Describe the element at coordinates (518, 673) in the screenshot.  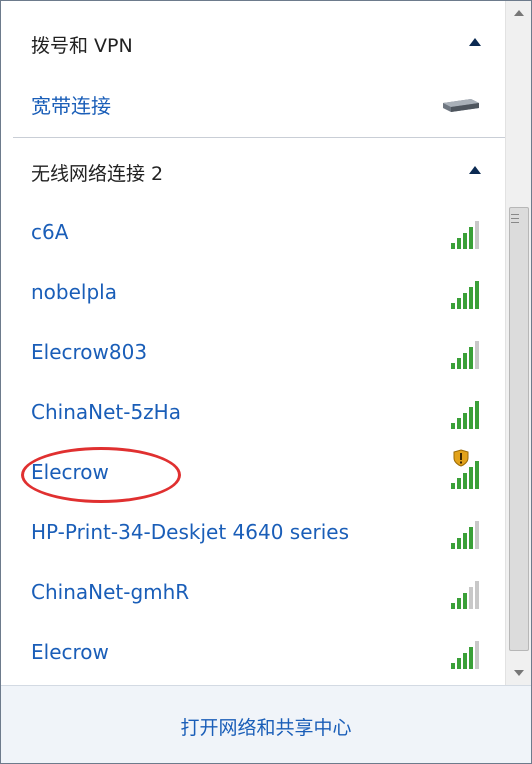
I see `scroll-down-arrow-icon` at that location.